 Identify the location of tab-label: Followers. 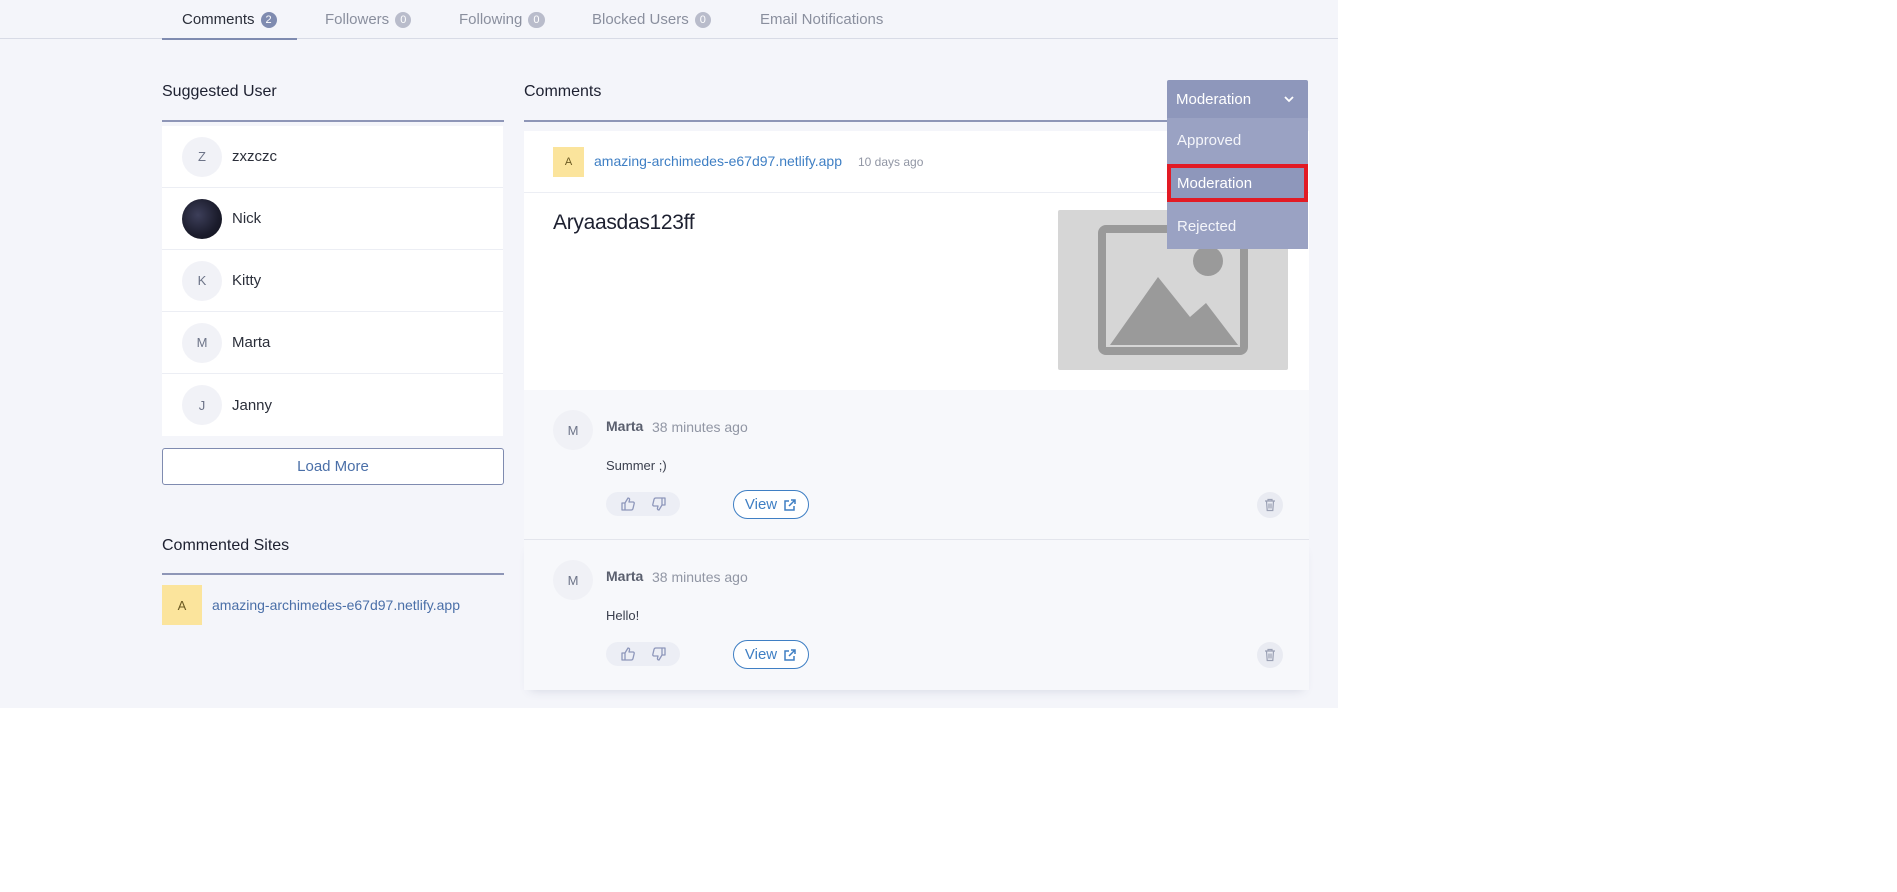
(357, 19).